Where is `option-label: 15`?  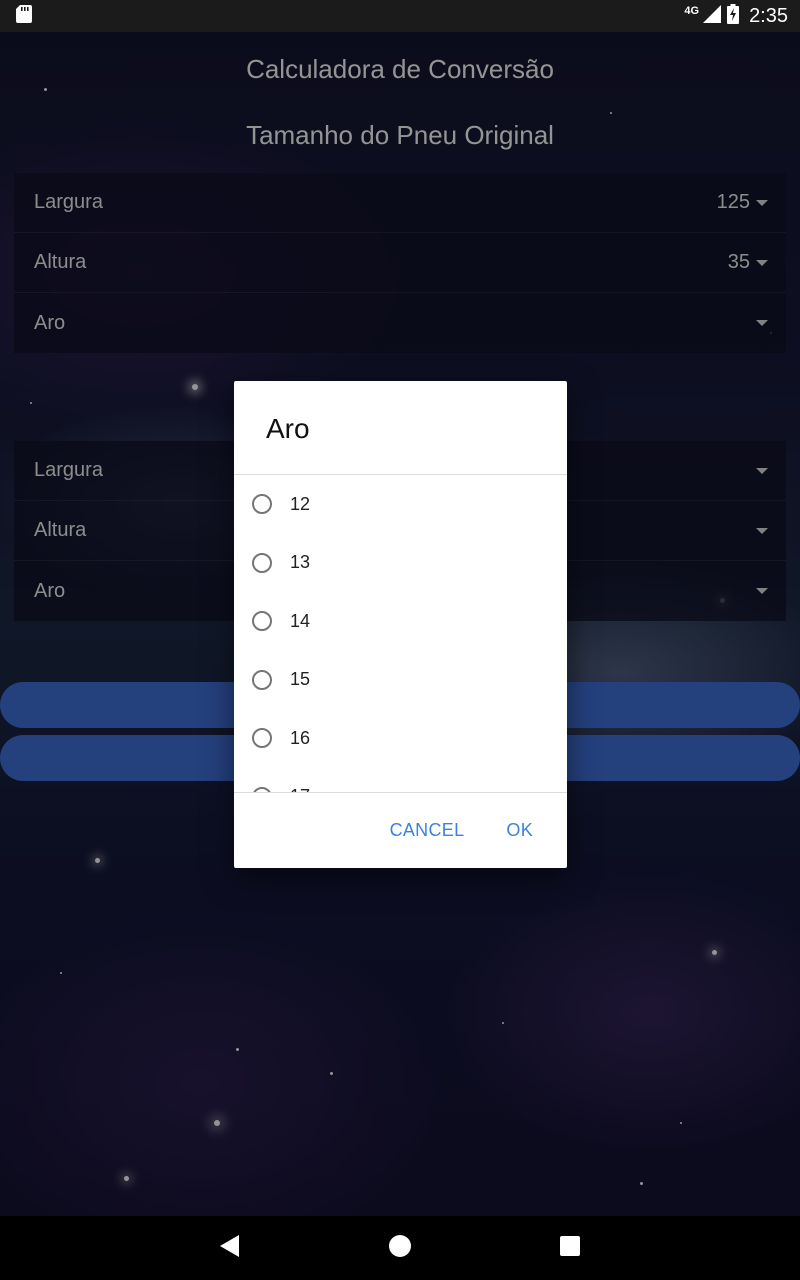 option-label: 15 is located at coordinates (300, 679).